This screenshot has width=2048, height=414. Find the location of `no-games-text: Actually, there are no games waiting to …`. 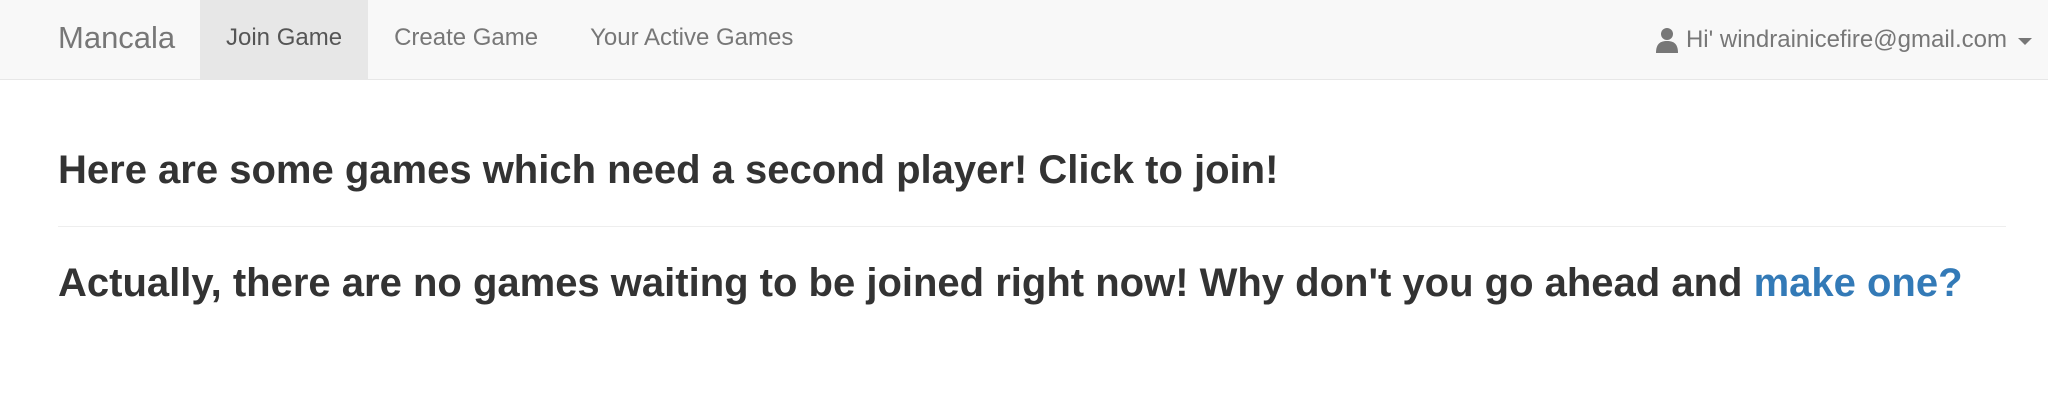

no-games-text: Actually, there are no games waiting to … is located at coordinates (906, 283).